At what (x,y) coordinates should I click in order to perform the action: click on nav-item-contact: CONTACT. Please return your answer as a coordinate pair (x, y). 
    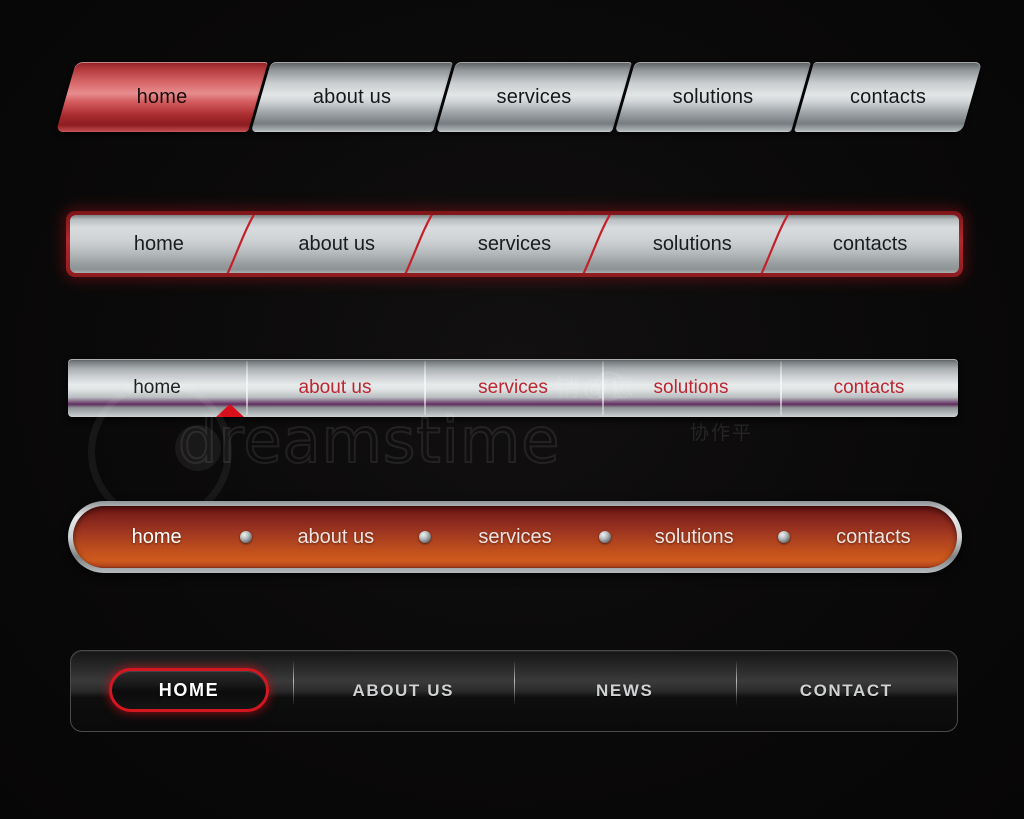
    Looking at the image, I should click on (846, 683).